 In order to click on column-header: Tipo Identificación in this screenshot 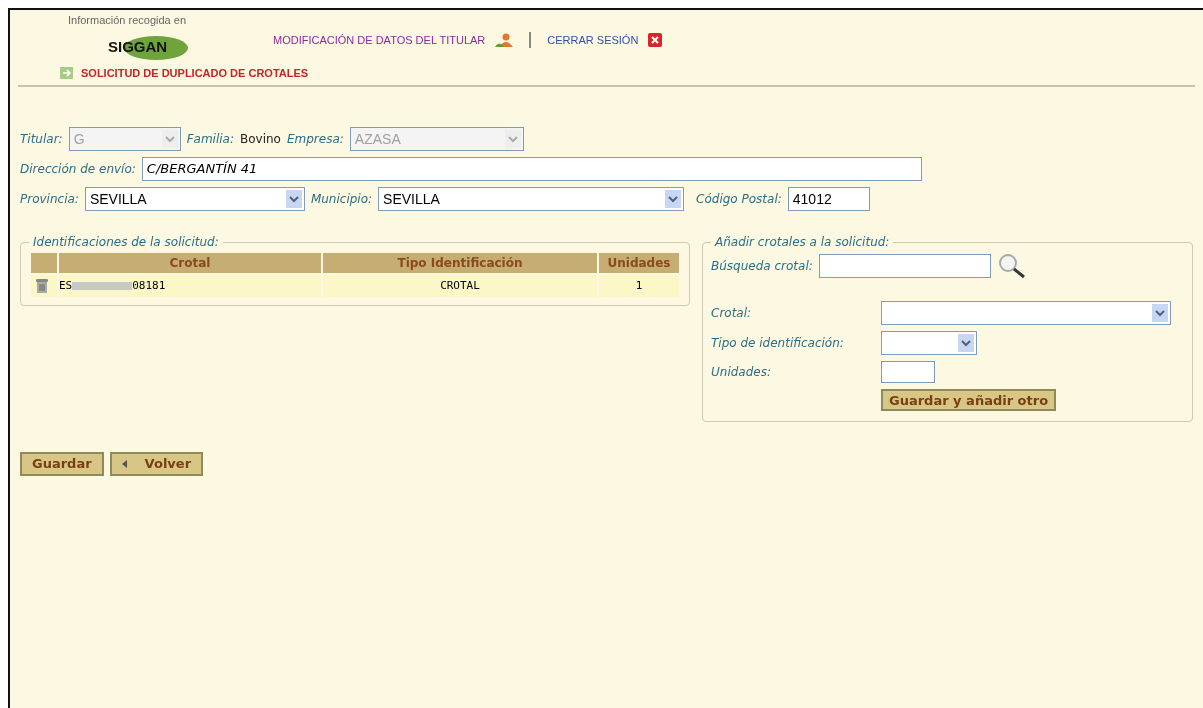, I will do `click(460, 263)`.